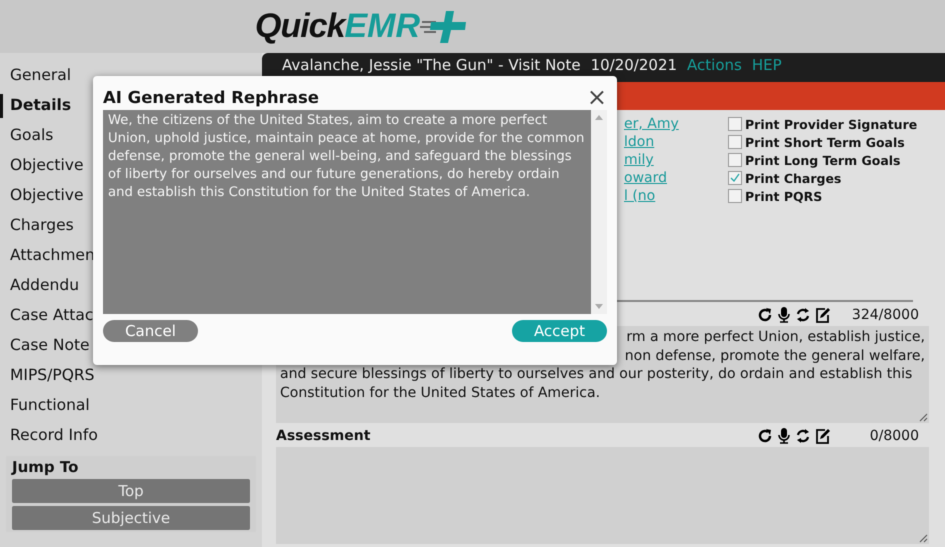 This screenshot has width=945, height=547. I want to click on note-text-line: and secure blessings of liberty to ourselves and our posterity, do ordain and establish this, so click(596, 374).